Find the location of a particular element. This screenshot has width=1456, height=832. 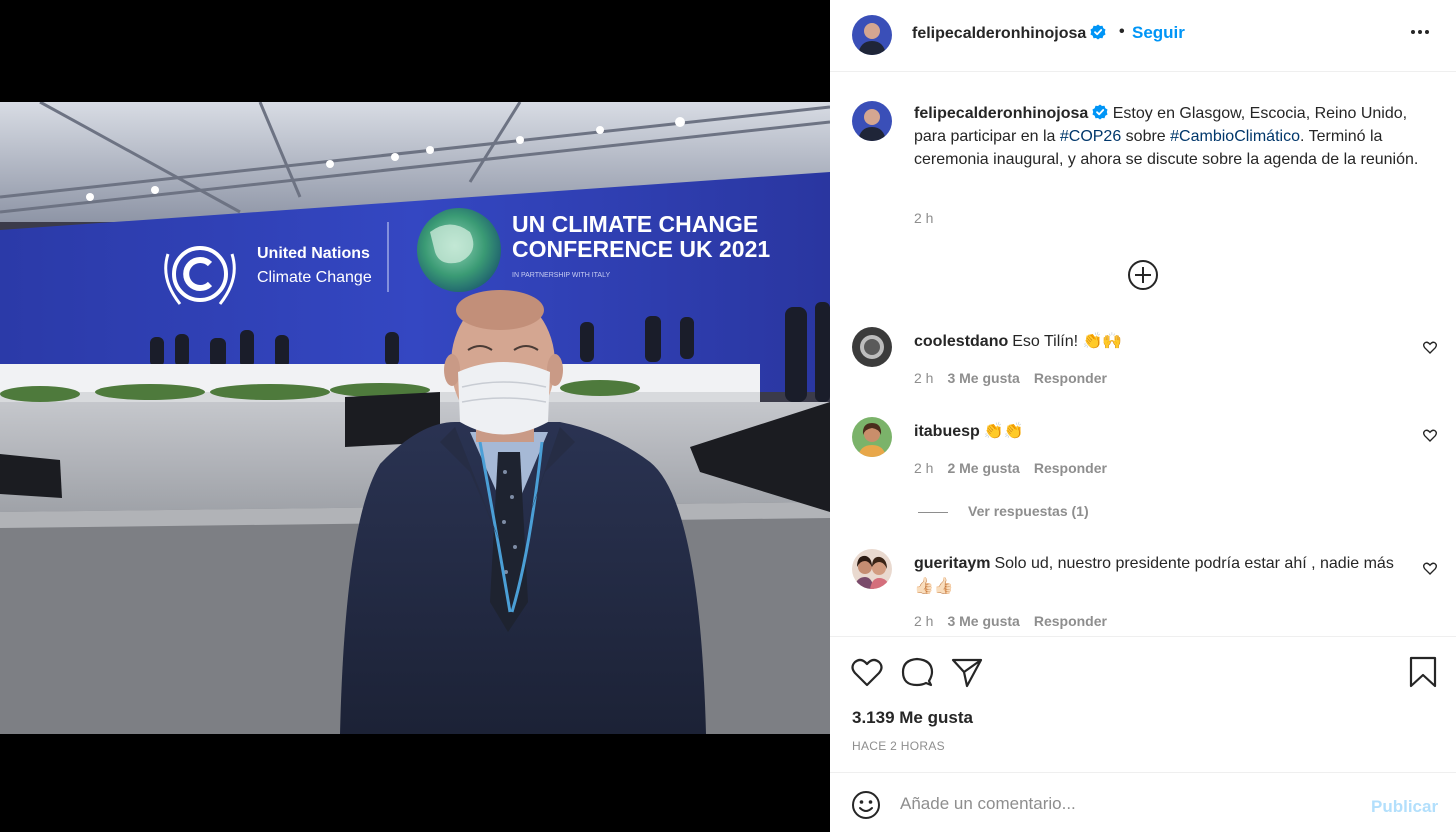

svg-text: Climate Change is located at coordinates (314, 277).